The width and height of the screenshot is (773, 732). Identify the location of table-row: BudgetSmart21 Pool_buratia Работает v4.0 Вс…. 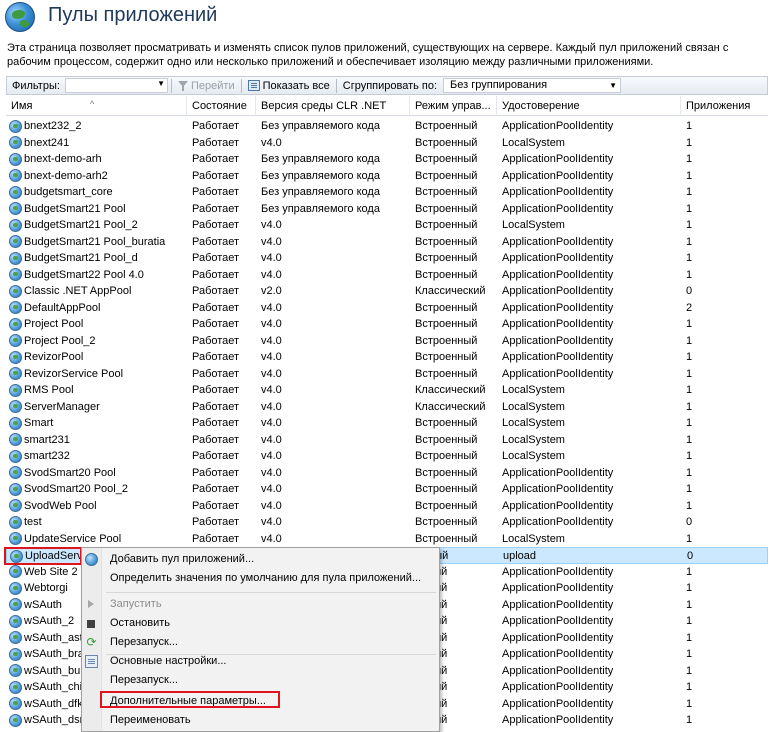
(387, 242).